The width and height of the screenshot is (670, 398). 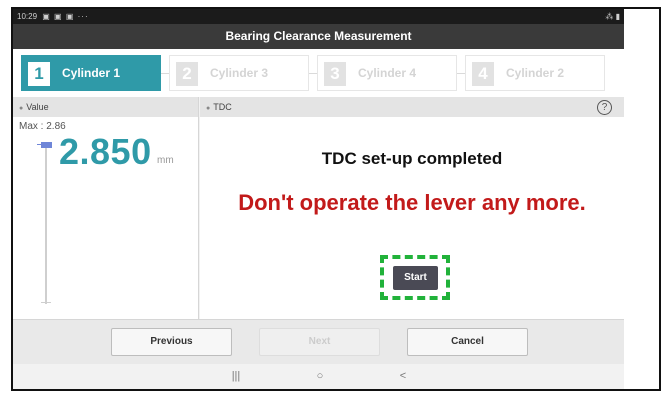 I want to click on tdc-panel-header: ● TDC, so click(x=412, y=107).